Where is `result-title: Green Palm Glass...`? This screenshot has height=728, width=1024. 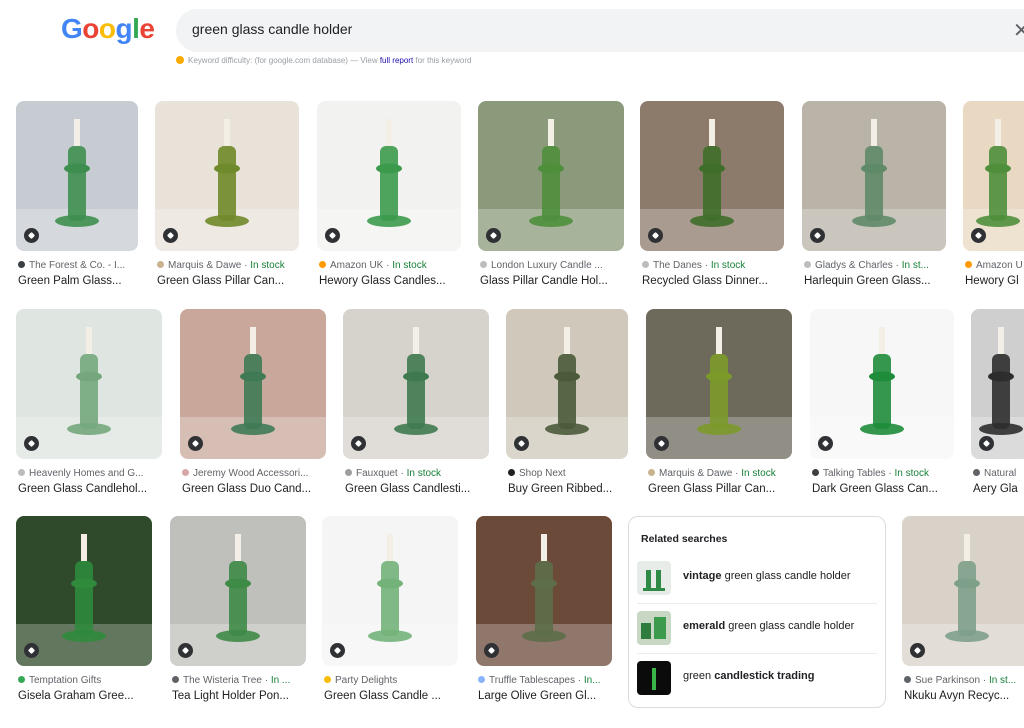 result-title: Green Palm Glass... is located at coordinates (78, 281).